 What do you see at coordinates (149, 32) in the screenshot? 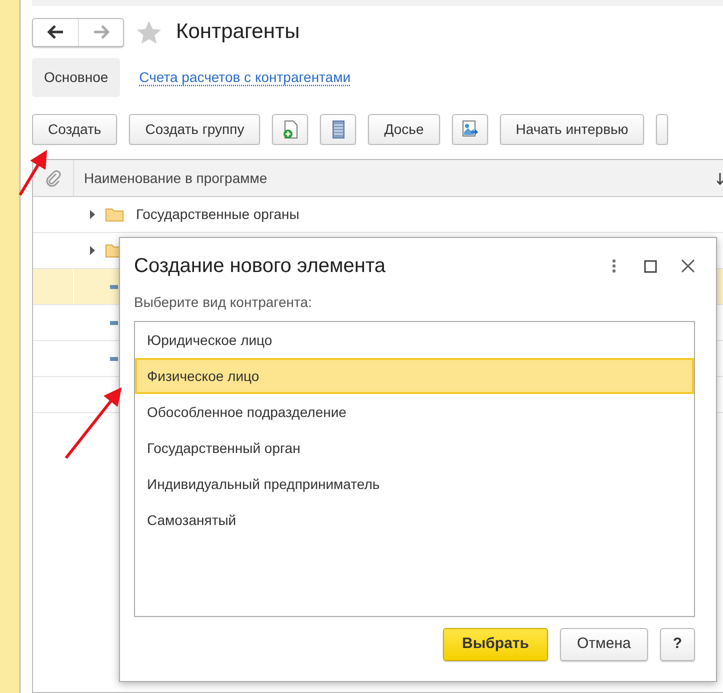
I see `star-icon` at bounding box center [149, 32].